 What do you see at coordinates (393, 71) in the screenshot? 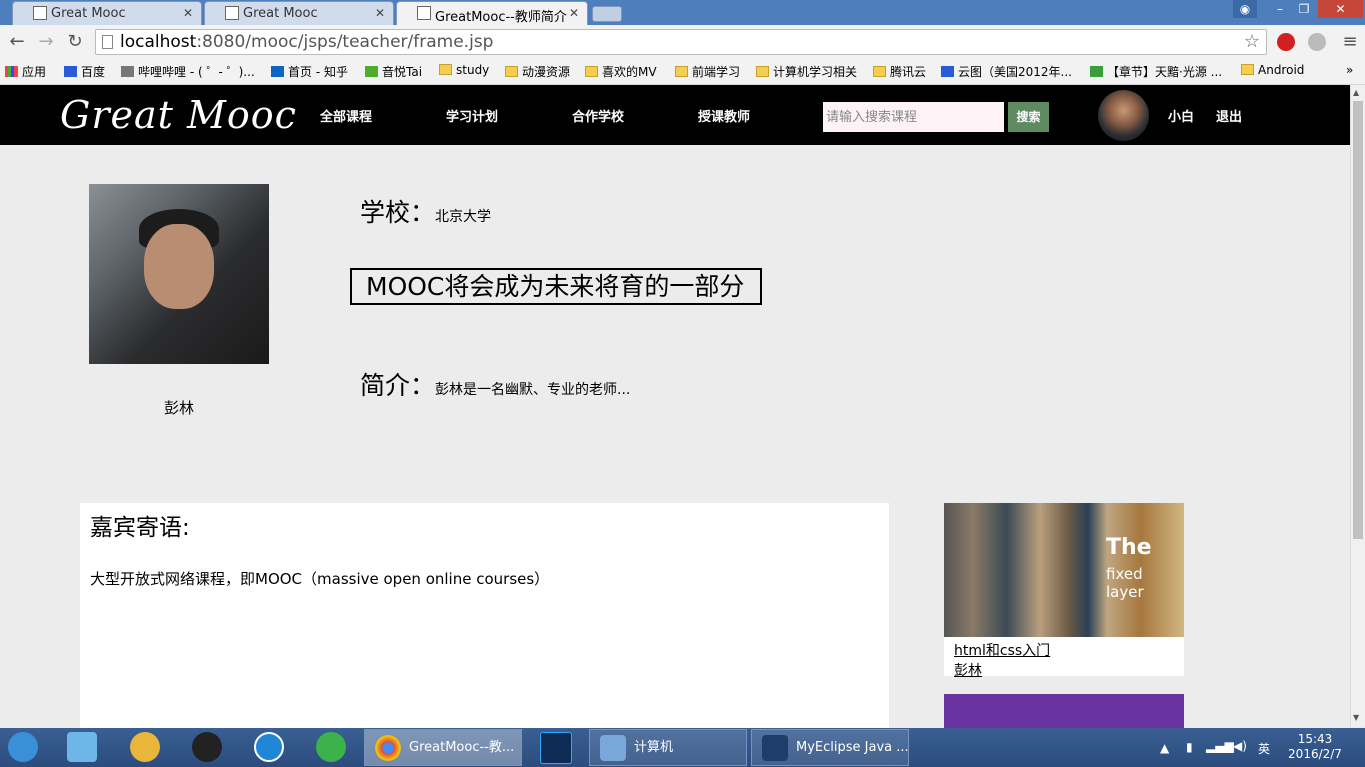
I see `bookmark-item: 音悦Tai` at bounding box center [393, 71].